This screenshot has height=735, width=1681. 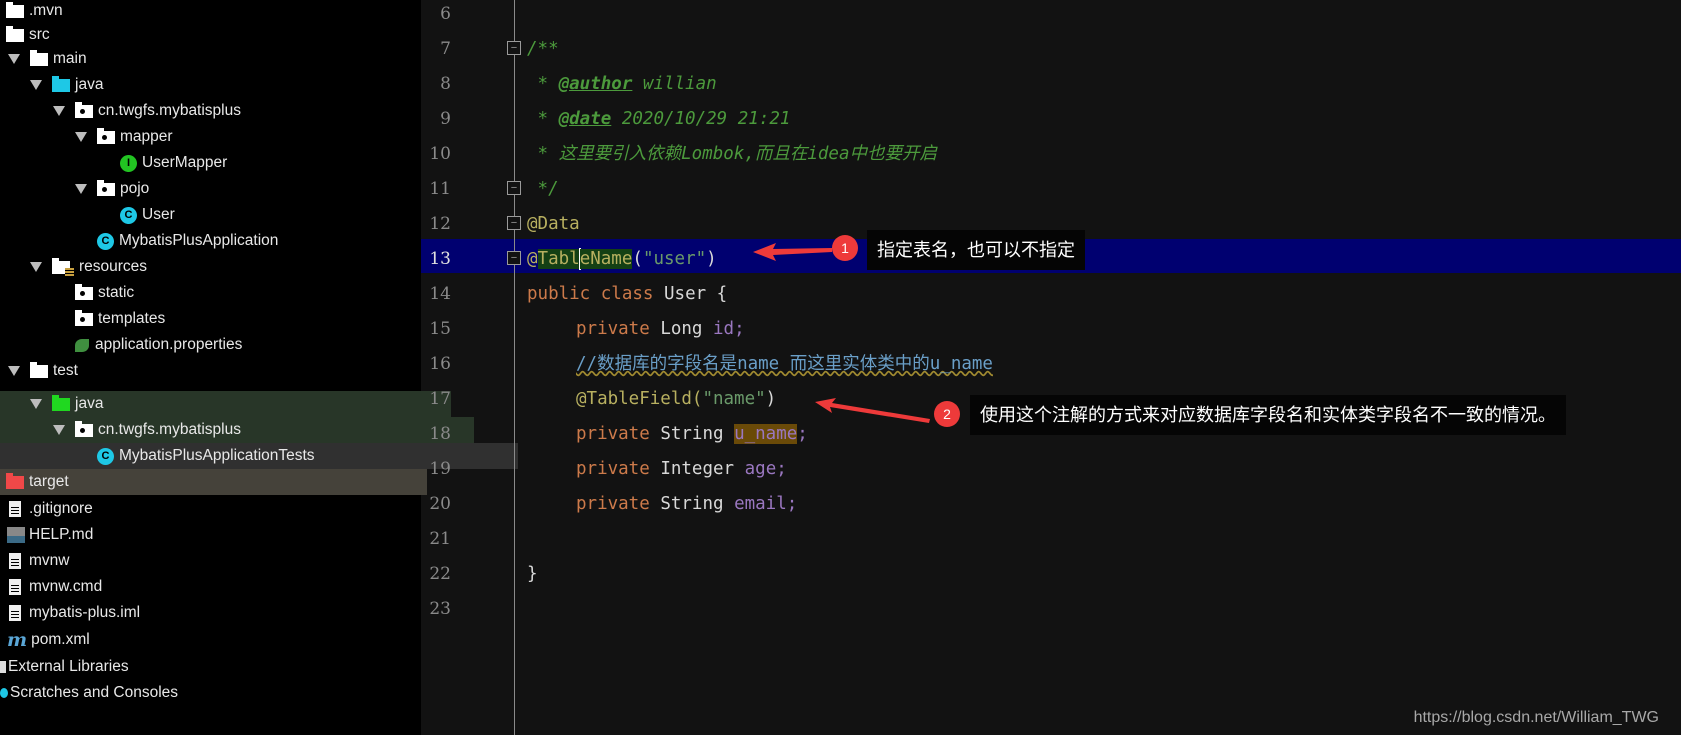 I want to click on annotation-callout-2: 使用这个注解的方式来对应数据库字段名和实体类字段名不一致的情况。, so click(x=1268, y=415).